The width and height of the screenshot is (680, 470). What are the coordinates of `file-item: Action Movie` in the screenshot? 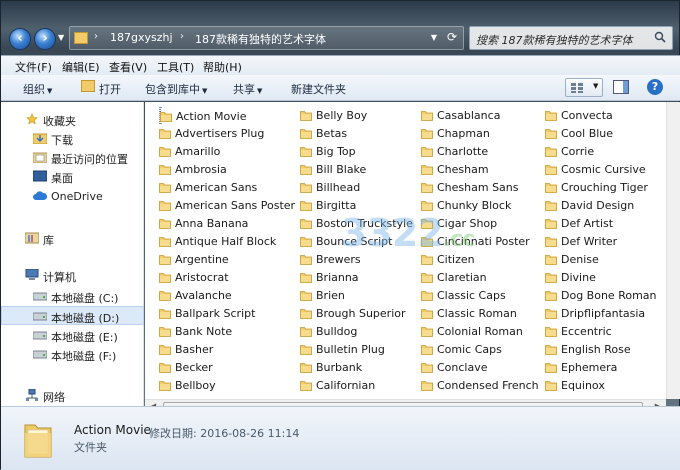 It's located at (203, 115).